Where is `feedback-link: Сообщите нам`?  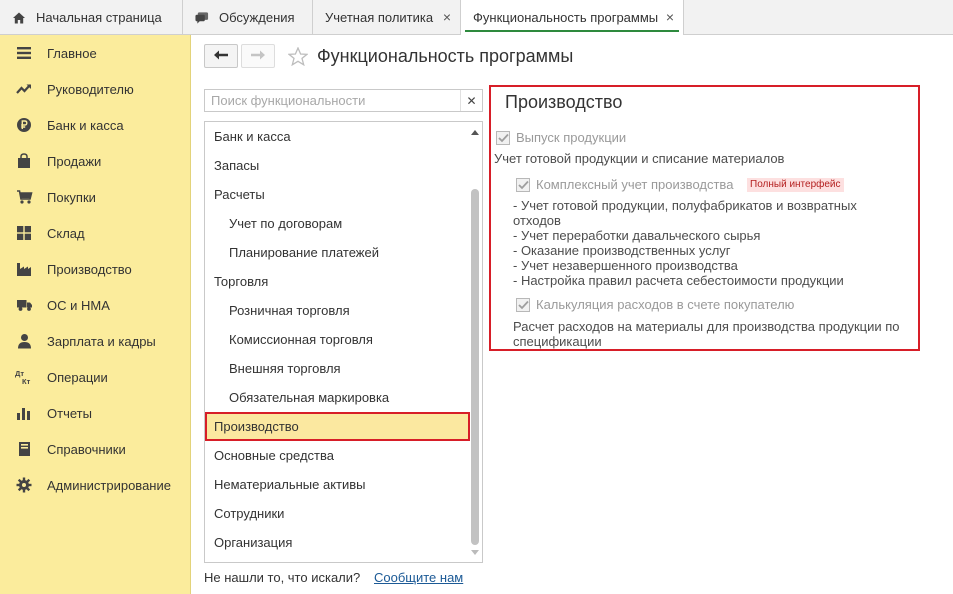 feedback-link: Сообщите нам is located at coordinates (418, 577).